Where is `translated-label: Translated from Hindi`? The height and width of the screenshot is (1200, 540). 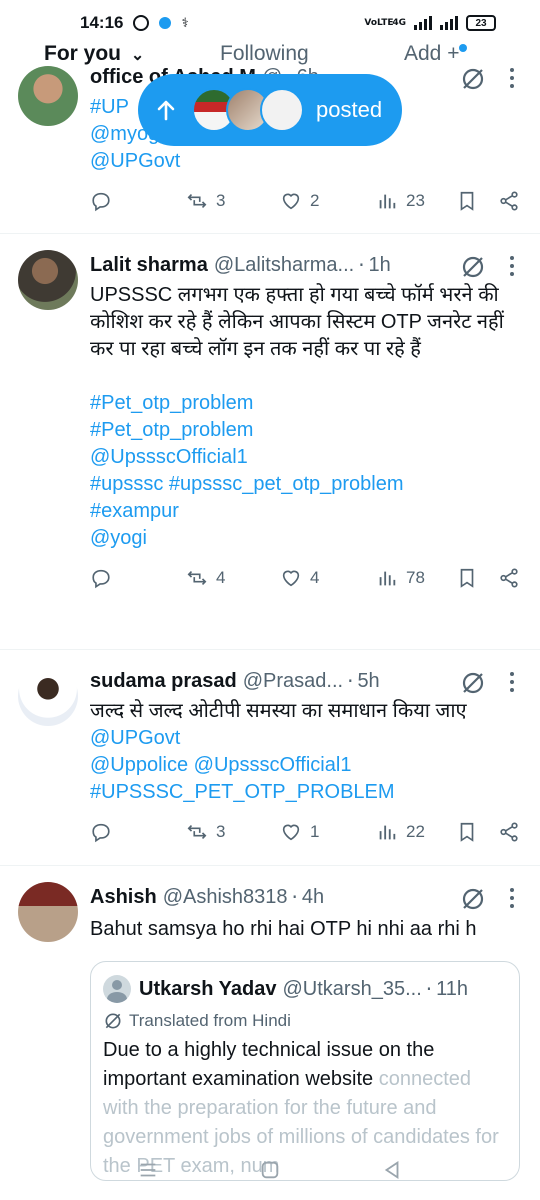 translated-label: Translated from Hindi is located at coordinates (210, 1020).